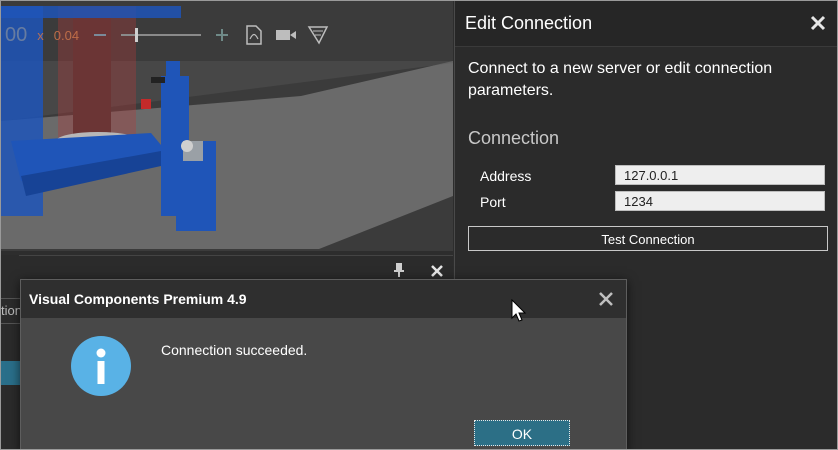 This screenshot has height=450, width=838. Describe the element at coordinates (286, 35) in the screenshot. I see `video-record-icon` at that location.